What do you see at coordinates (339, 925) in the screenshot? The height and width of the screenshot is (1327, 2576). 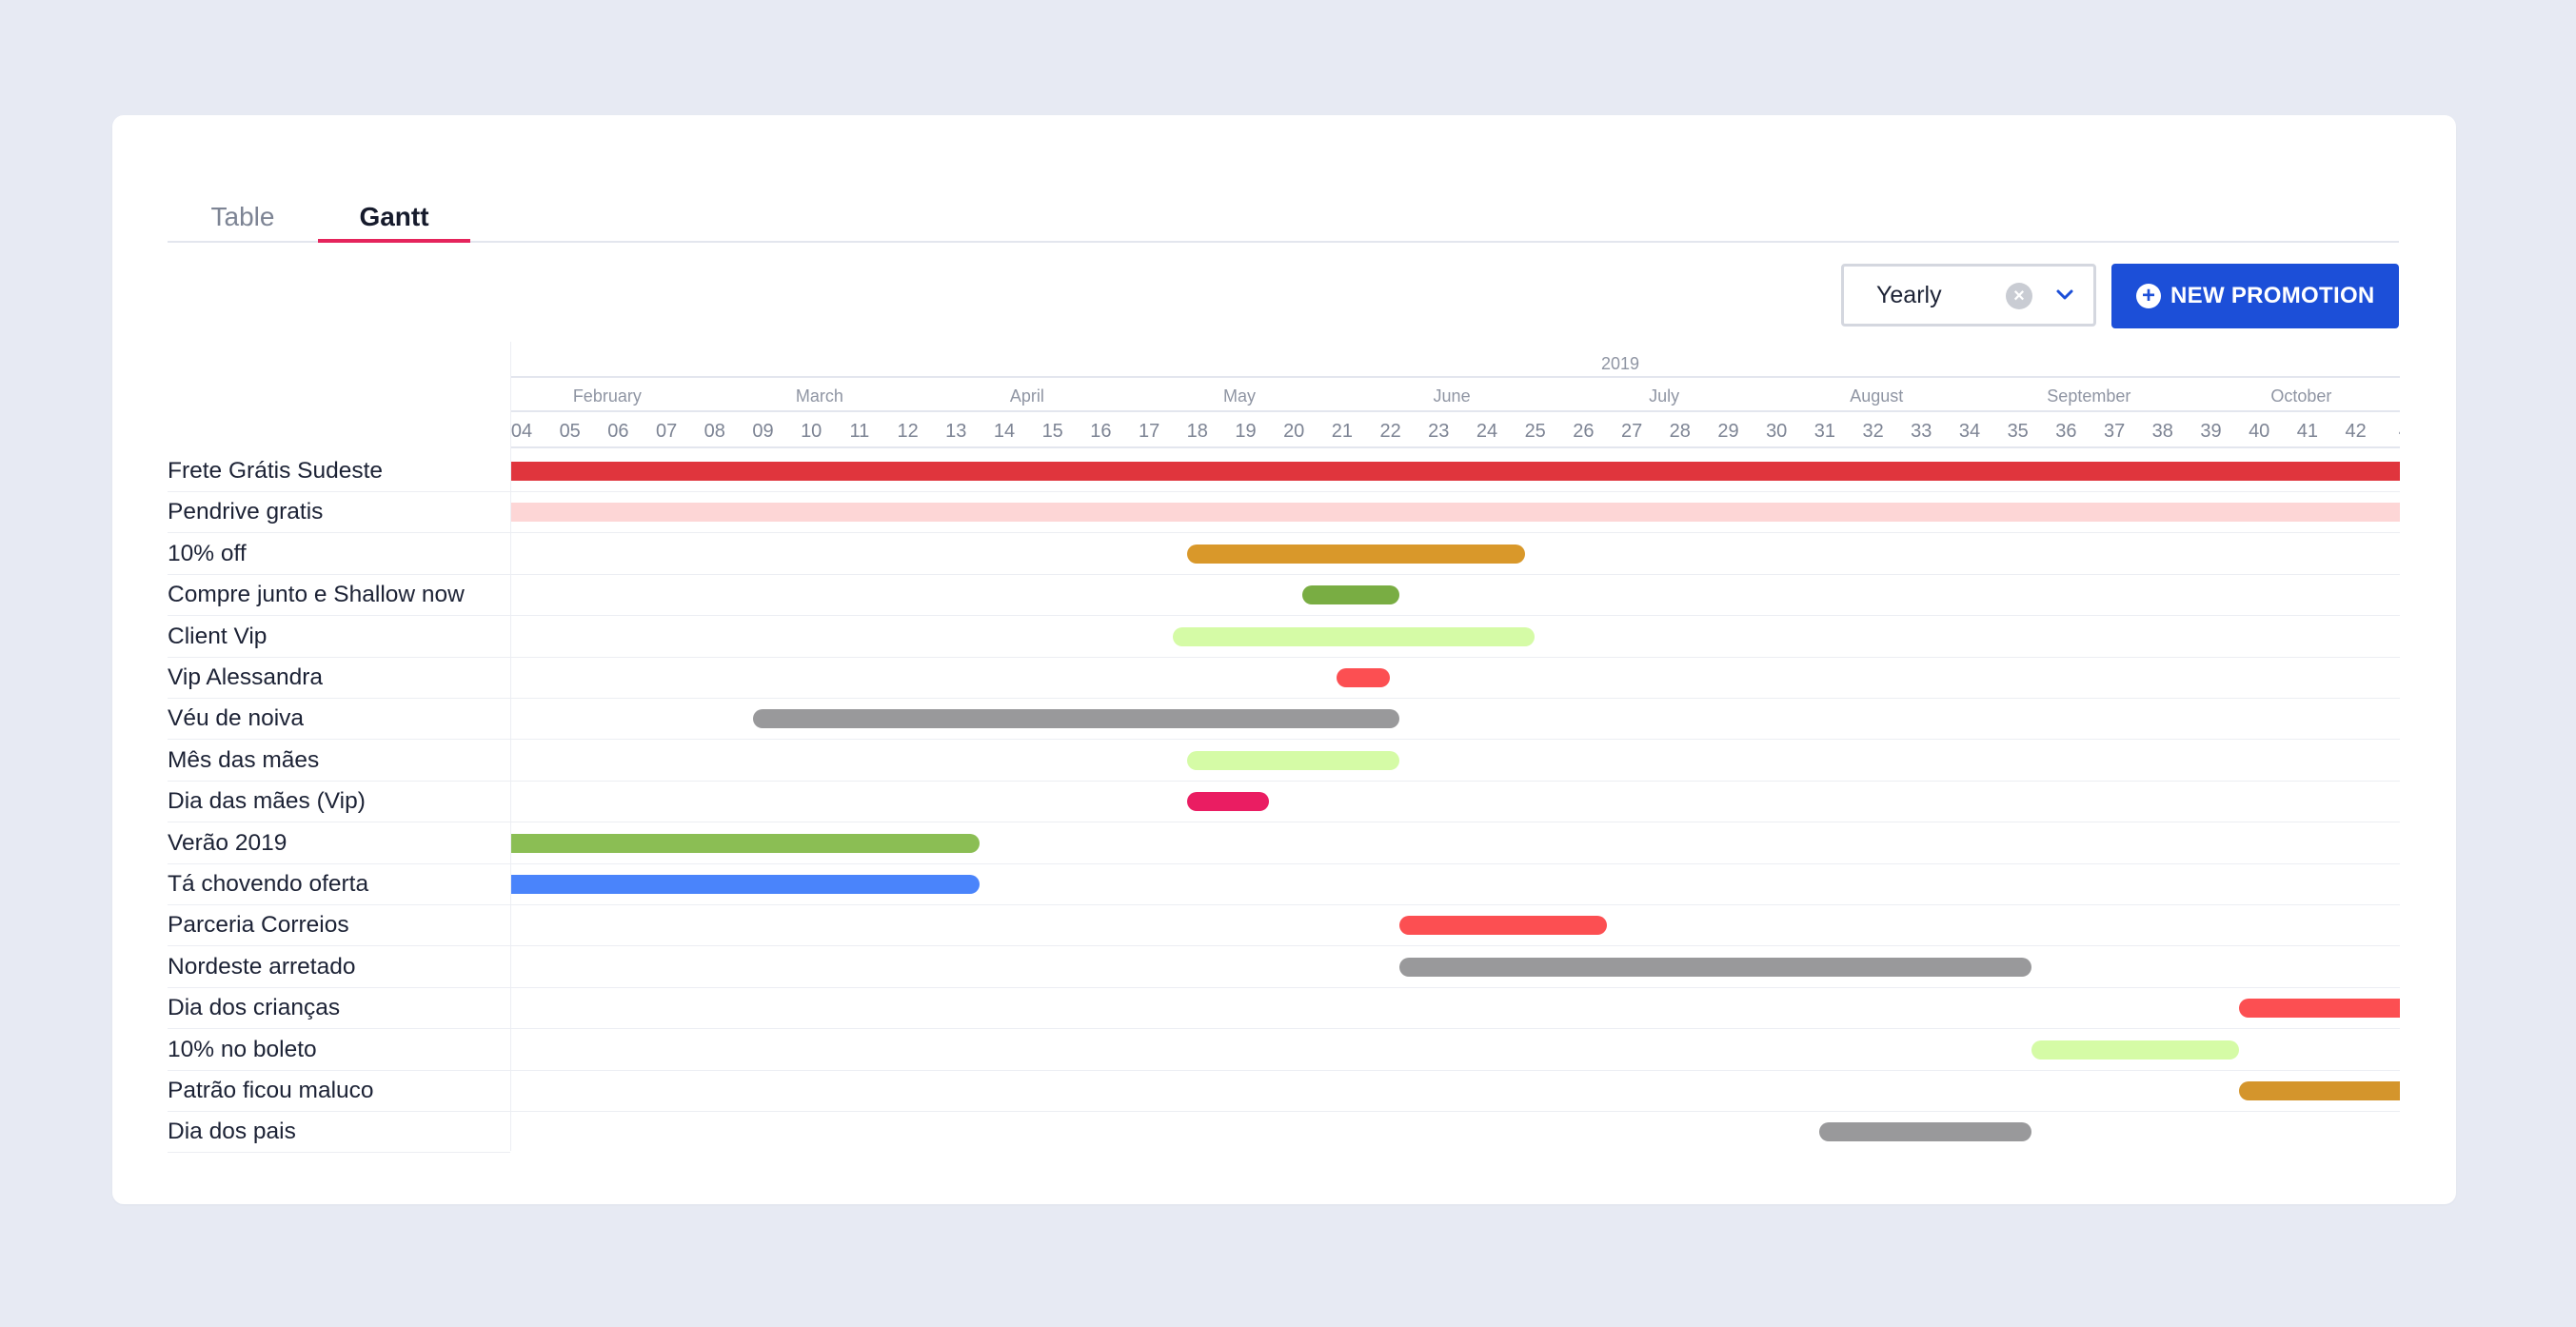 I see `promotion-label: Parceria Correios` at bounding box center [339, 925].